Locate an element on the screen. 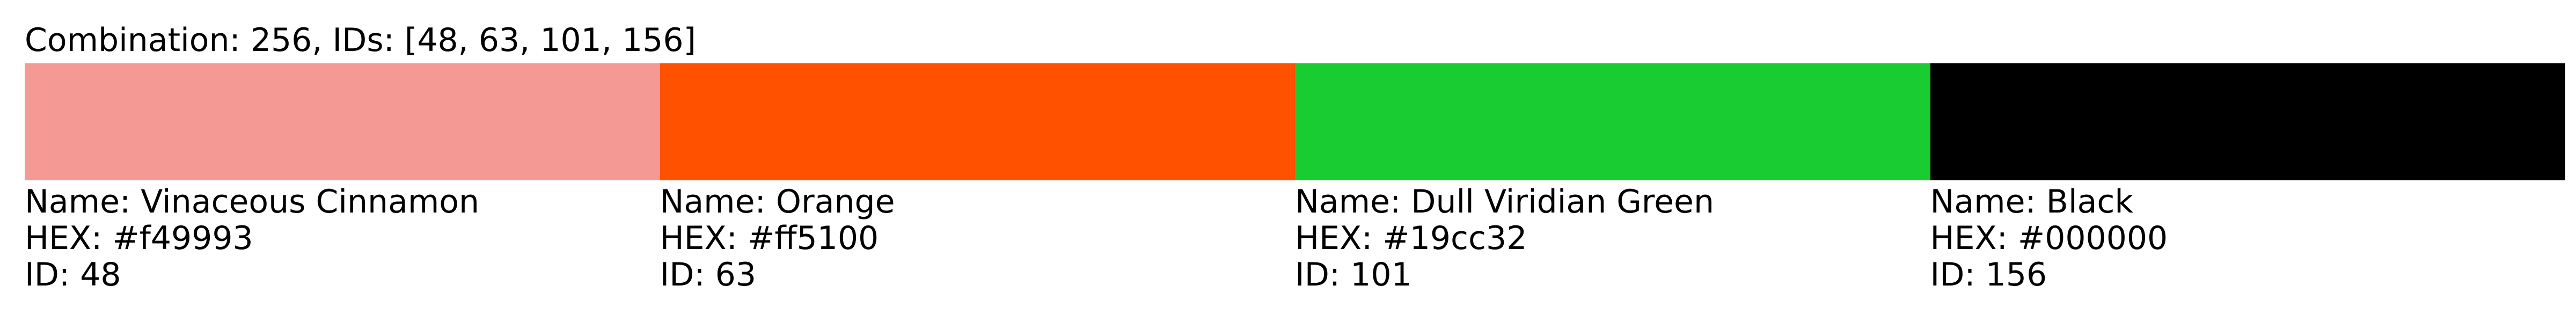 This screenshot has width=2576, height=322. color-name-4: Name: Black is located at coordinates (2032, 202).